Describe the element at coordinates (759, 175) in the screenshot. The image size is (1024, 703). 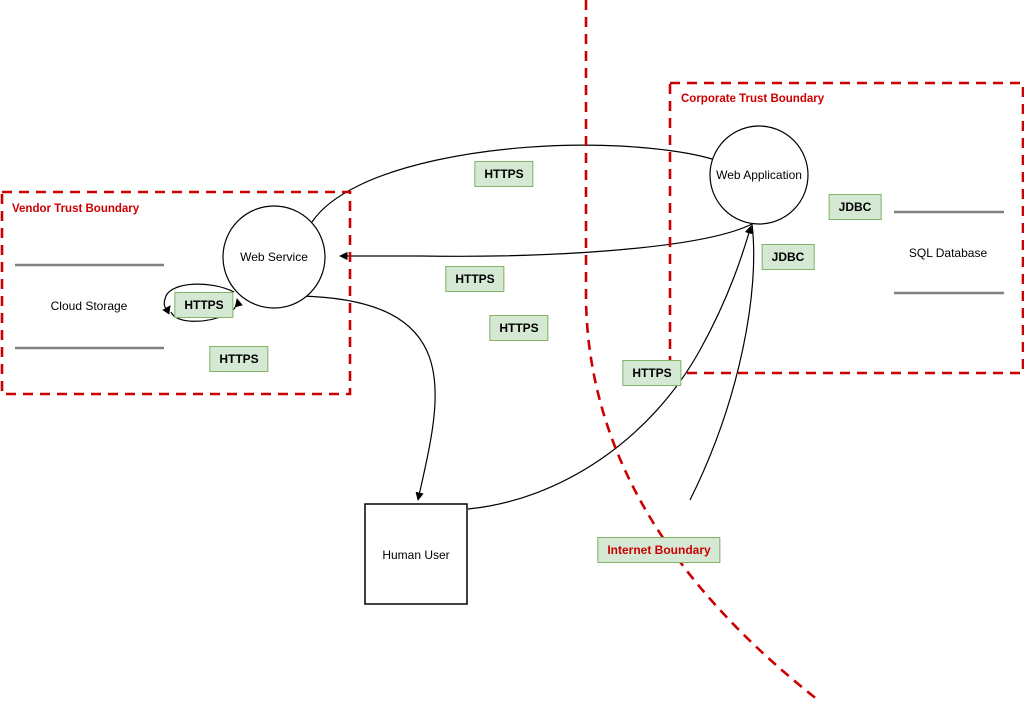
I see `node-web-application` at that location.